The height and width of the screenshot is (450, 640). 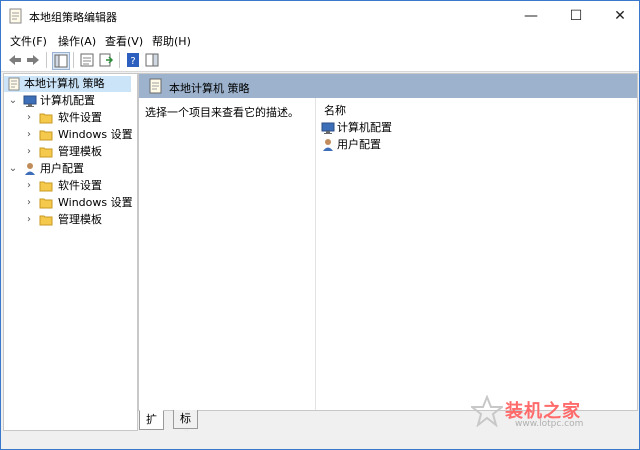 I want to click on maximize-button: ☐, so click(x=576, y=16).